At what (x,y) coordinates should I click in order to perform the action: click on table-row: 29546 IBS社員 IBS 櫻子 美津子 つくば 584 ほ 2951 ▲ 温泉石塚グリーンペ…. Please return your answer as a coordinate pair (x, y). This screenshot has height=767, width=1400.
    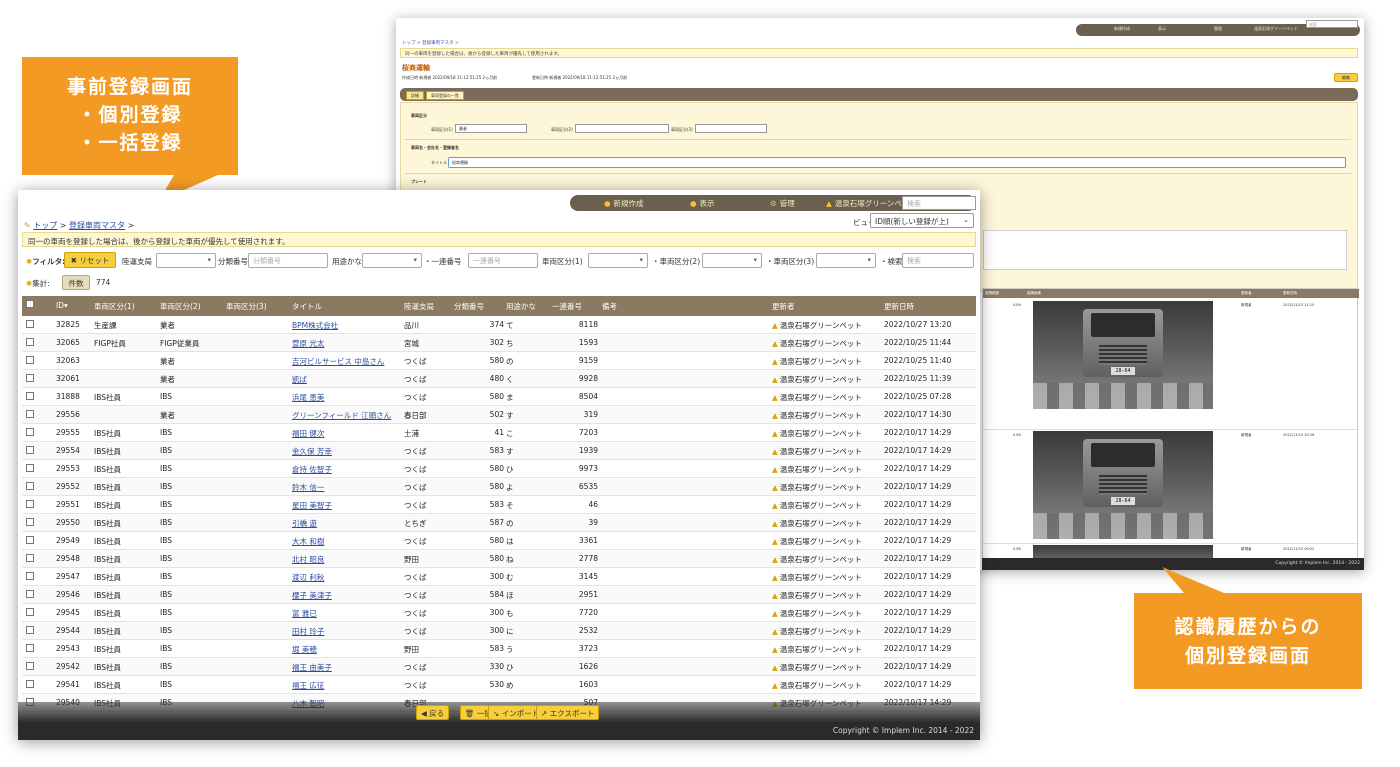
    Looking at the image, I should click on (499, 595).